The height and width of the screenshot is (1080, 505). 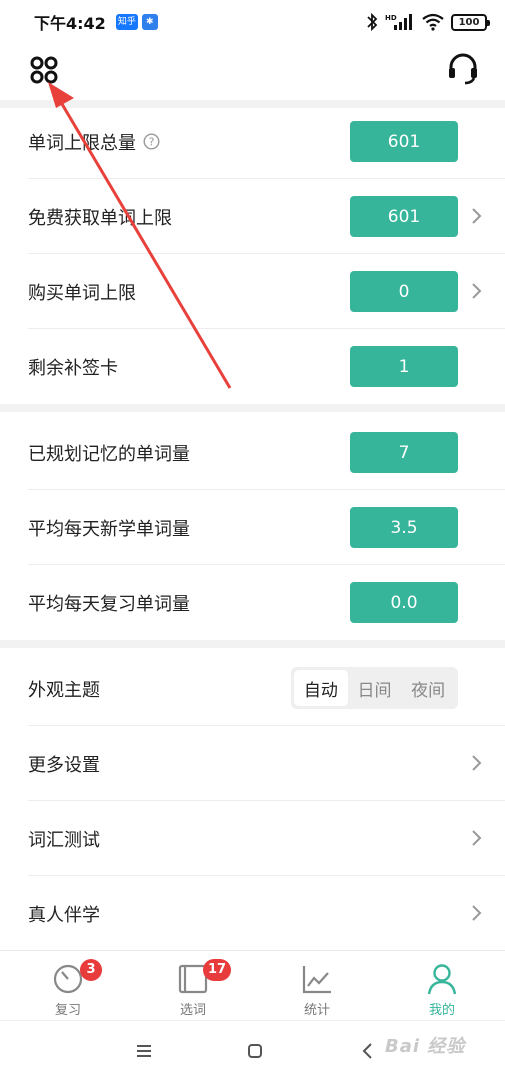 I want to click on row-label: 平均每天复习单词量, so click(x=109, y=604).